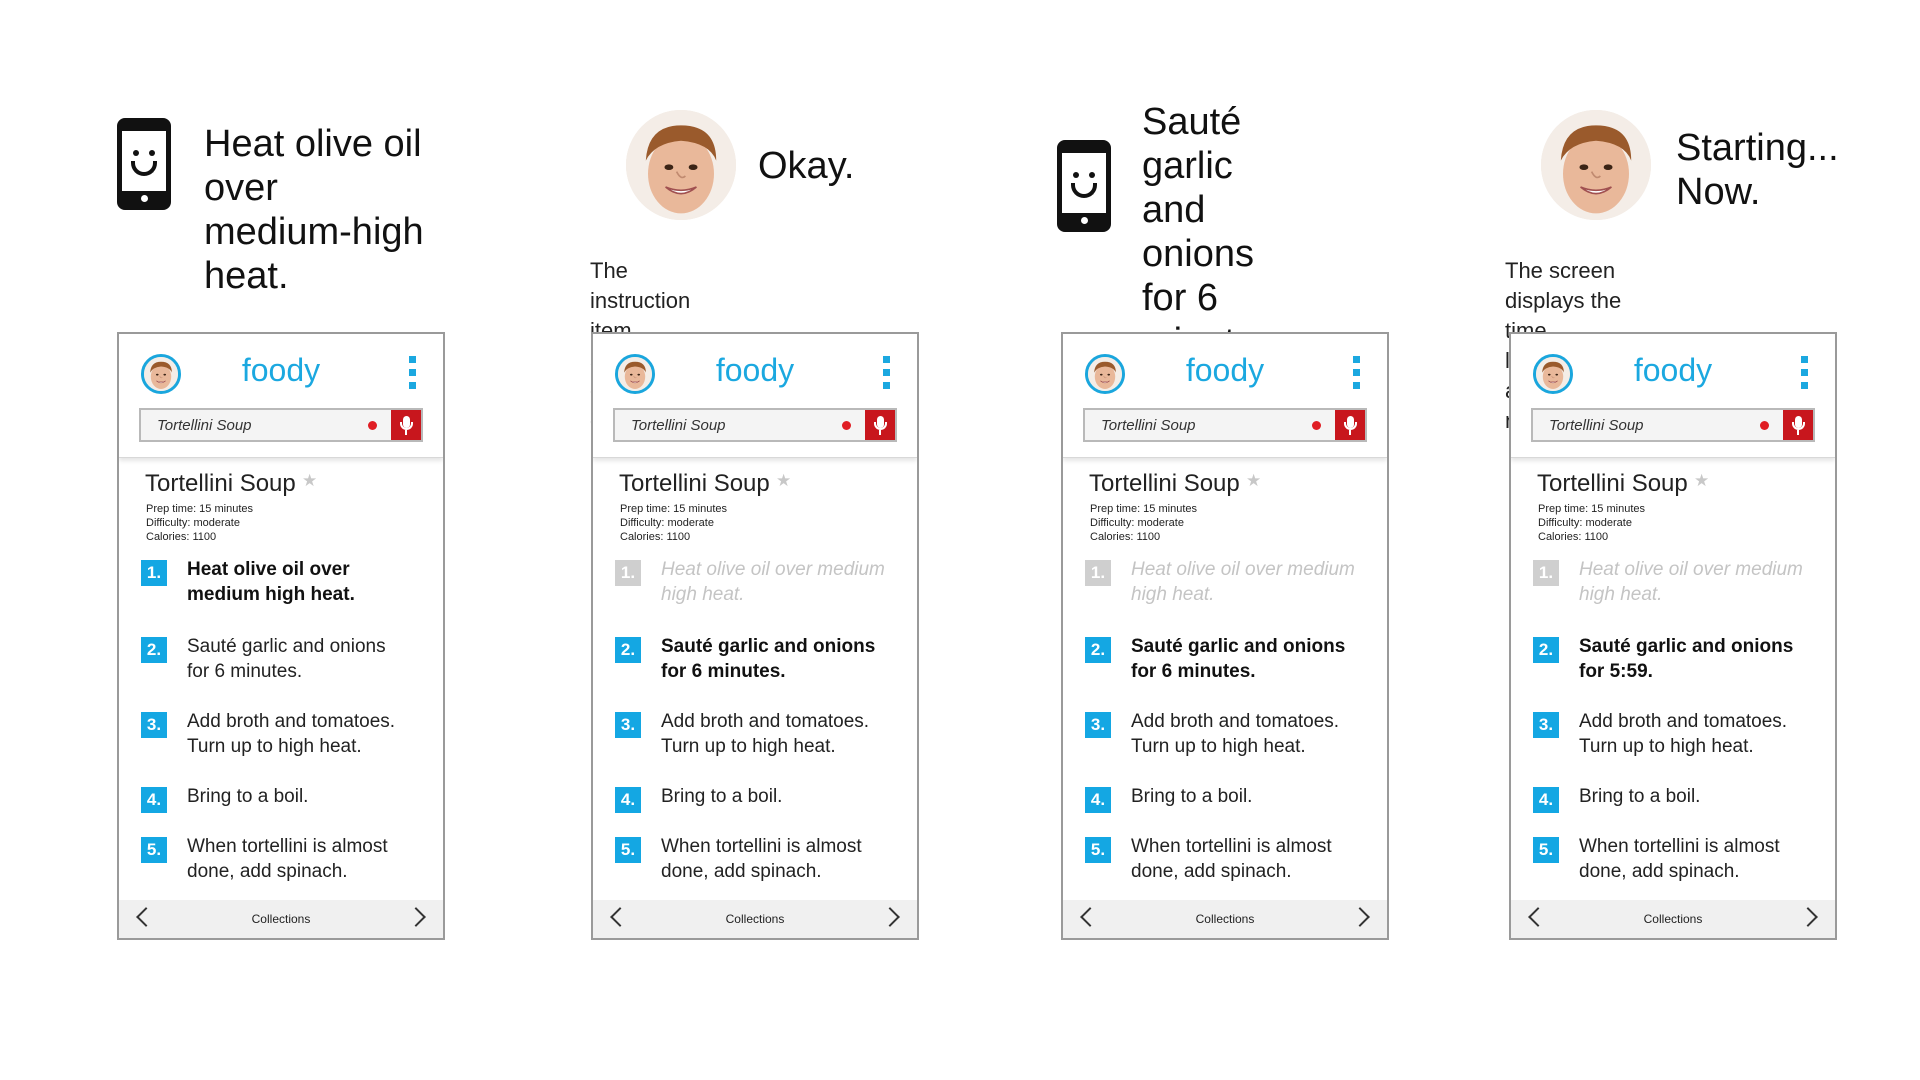 Image resolution: width=1920 pixels, height=1080 pixels. What do you see at coordinates (806, 166) in the screenshot?
I see `speech-text: Okay.` at bounding box center [806, 166].